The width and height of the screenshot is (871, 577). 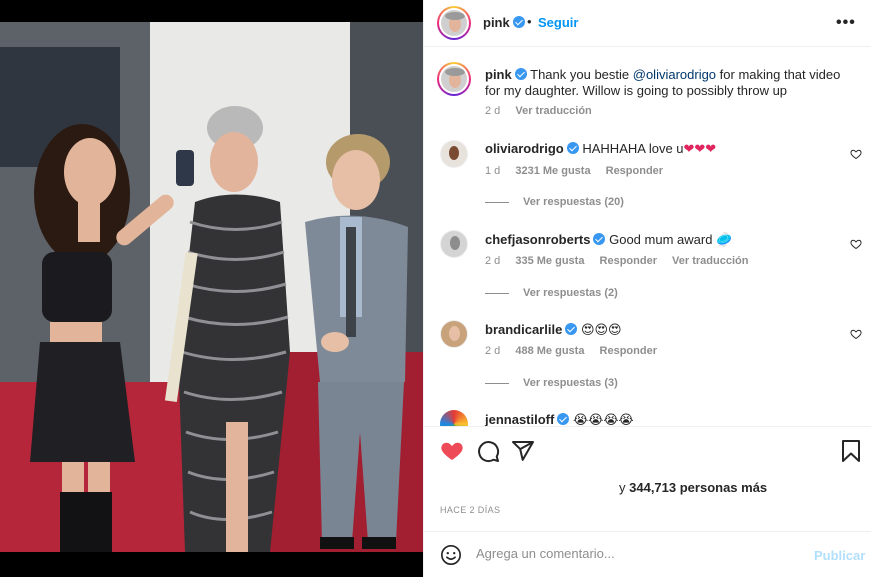 I want to click on post-header: pink • Seguir •••, so click(x=647, y=23).